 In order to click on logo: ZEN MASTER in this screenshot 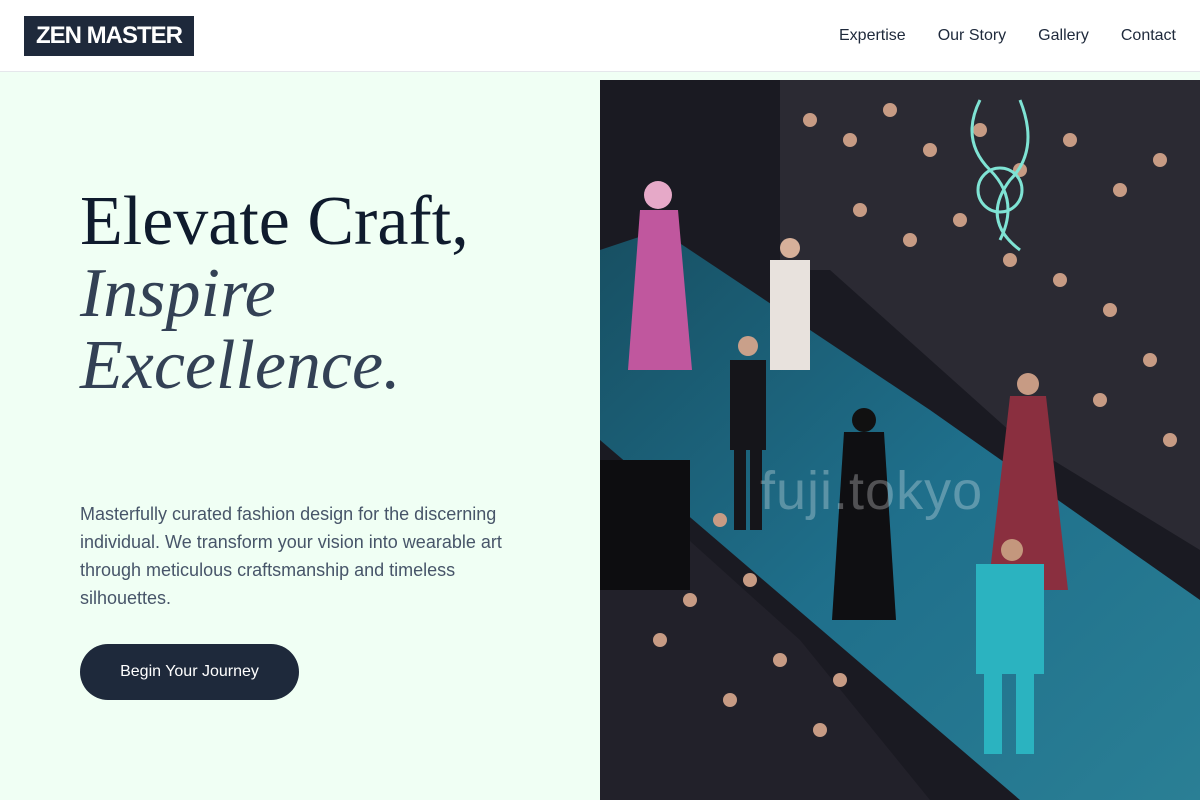, I will do `click(109, 35)`.